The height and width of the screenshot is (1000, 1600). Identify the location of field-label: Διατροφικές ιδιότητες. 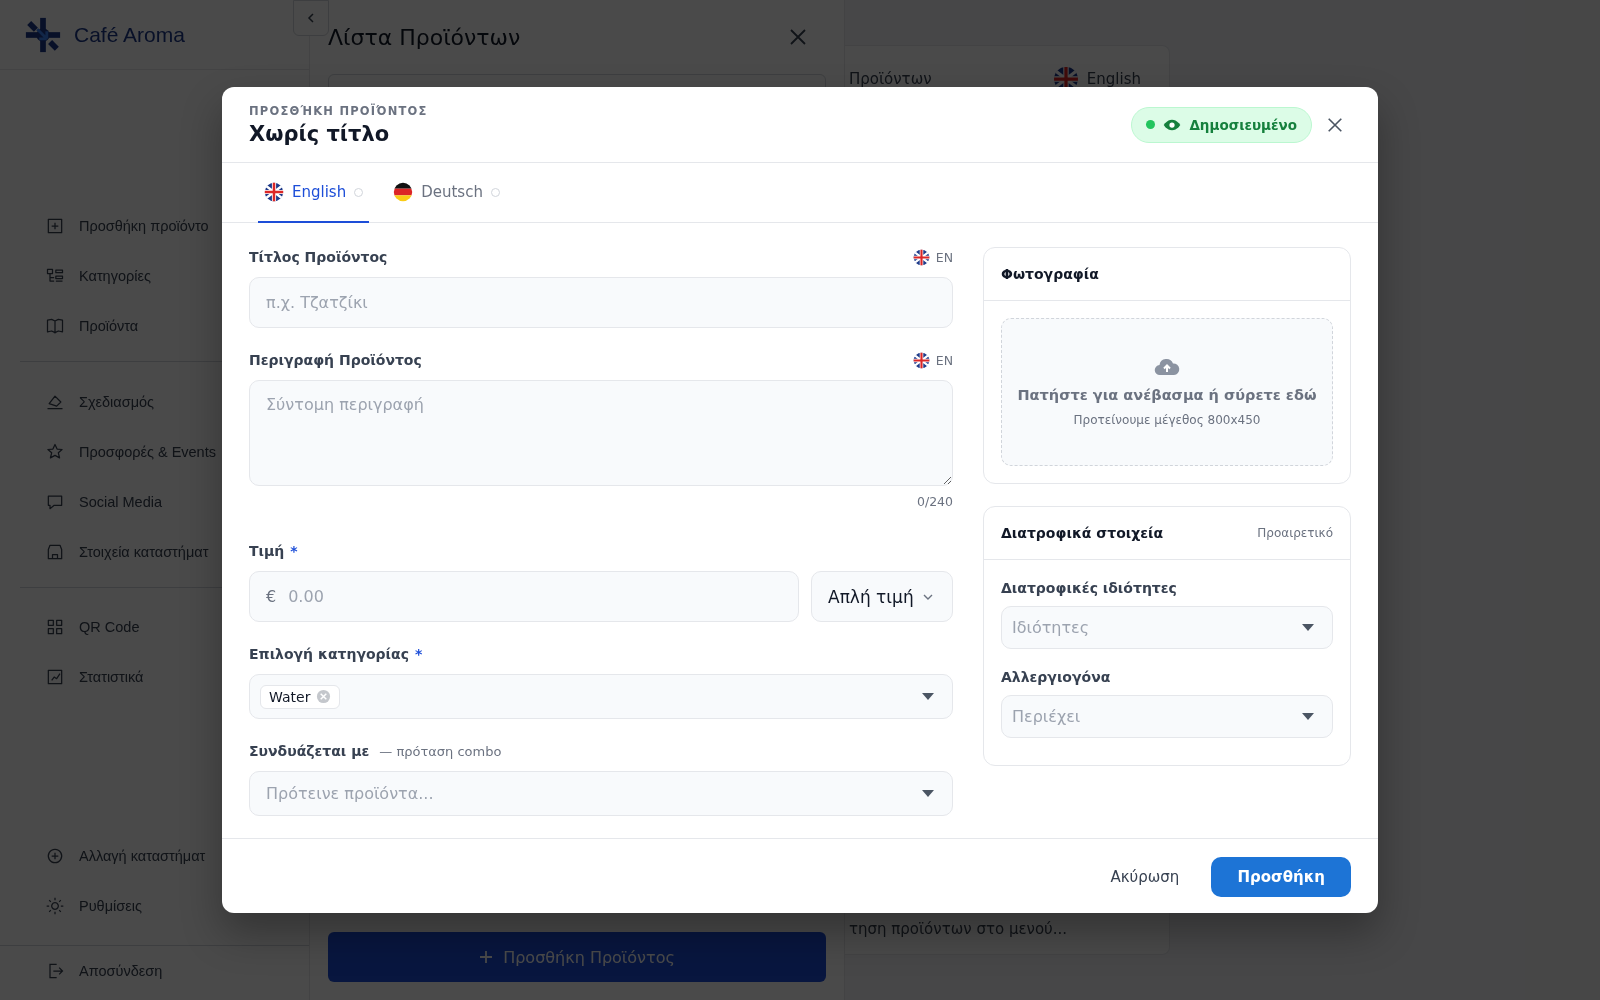
(1089, 588).